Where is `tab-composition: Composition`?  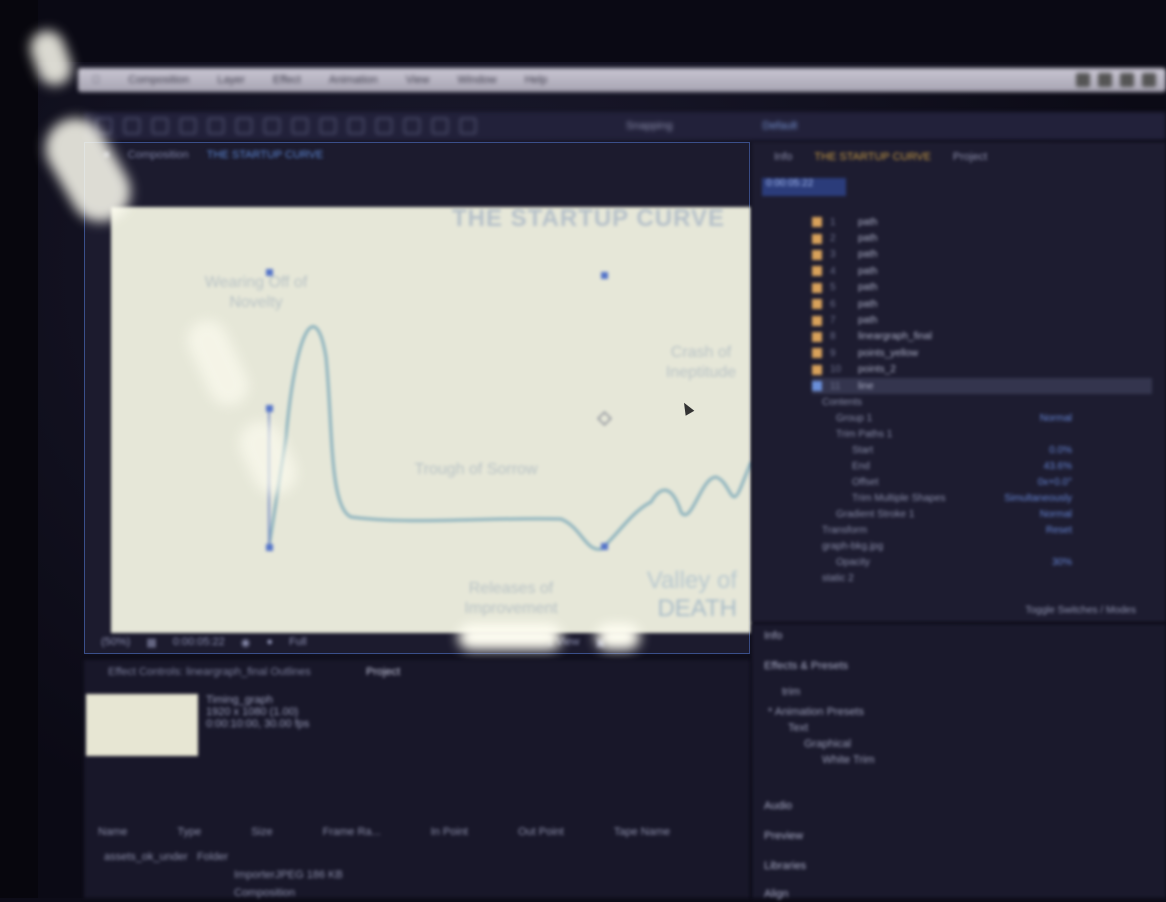
tab-composition: Composition is located at coordinates (158, 155).